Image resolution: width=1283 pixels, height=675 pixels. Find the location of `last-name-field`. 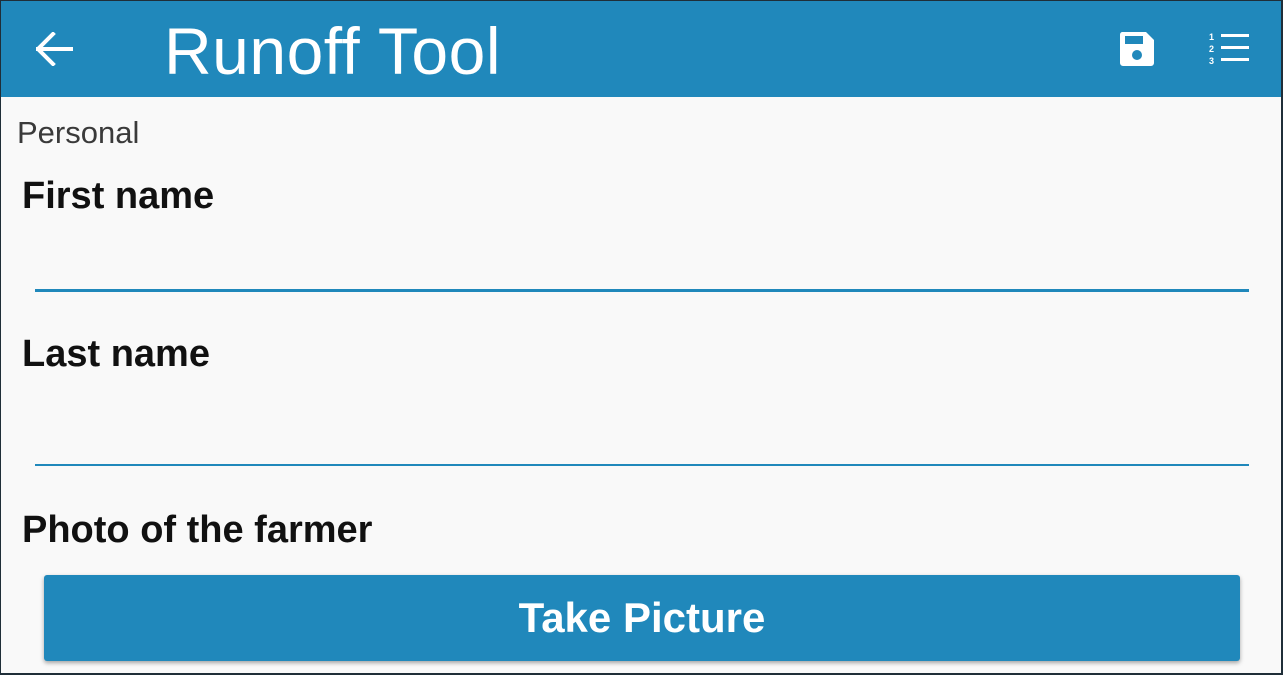

last-name-field is located at coordinates (642, 441).